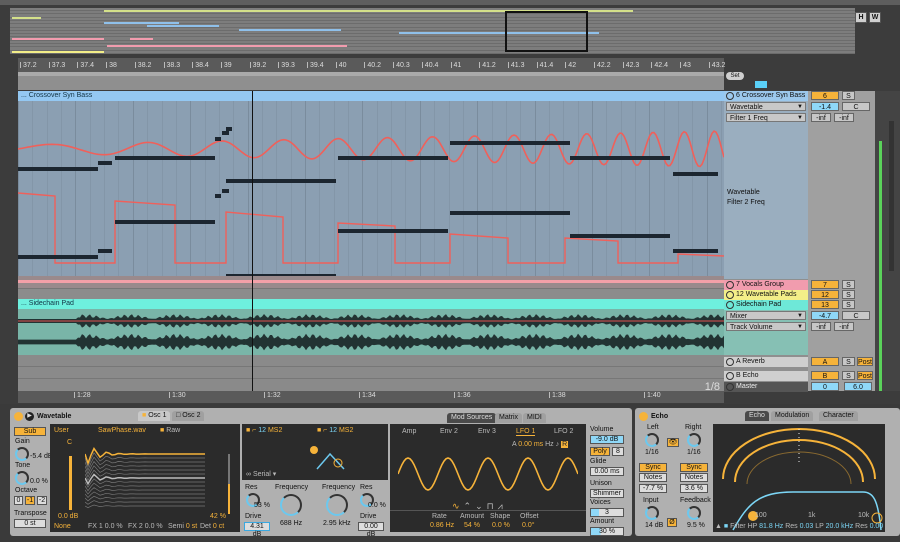 This screenshot has height=542, width=900. Describe the element at coordinates (865, 361) in the screenshot. I see `post-button: Post` at that location.